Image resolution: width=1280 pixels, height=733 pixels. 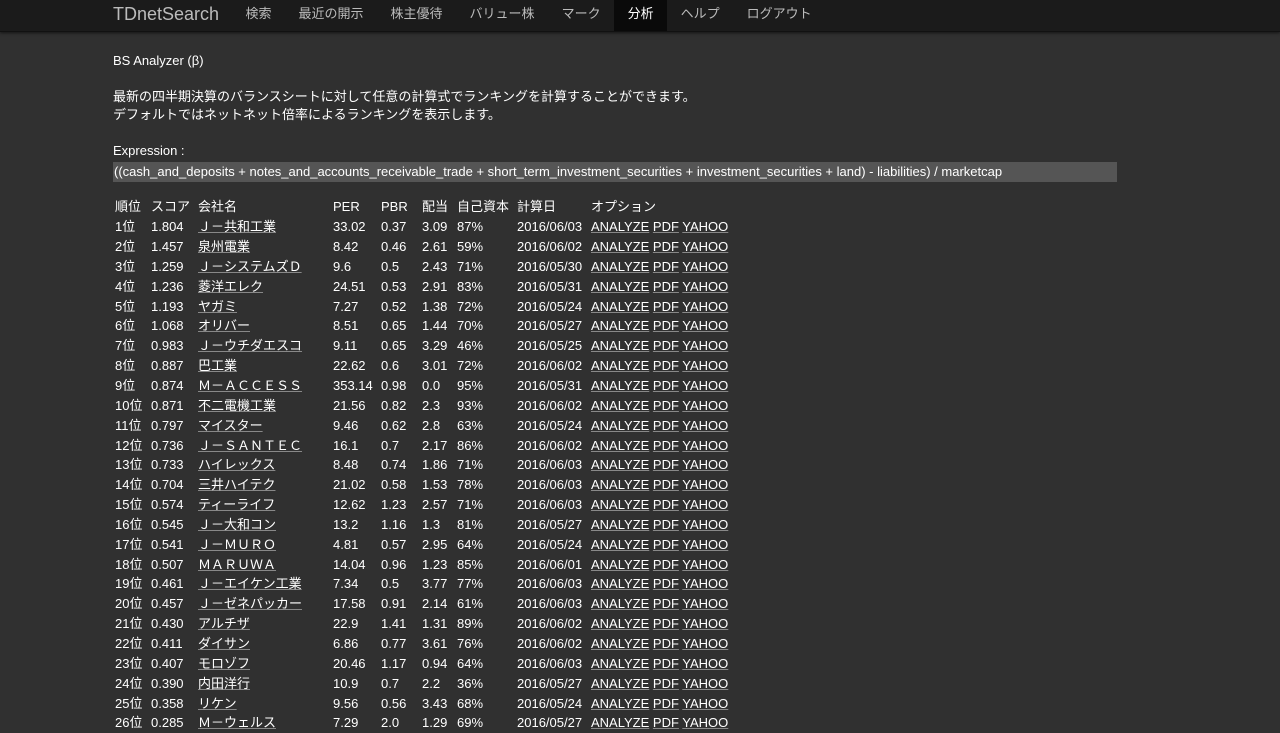 I want to click on company-link: マイスター, so click(x=230, y=425).